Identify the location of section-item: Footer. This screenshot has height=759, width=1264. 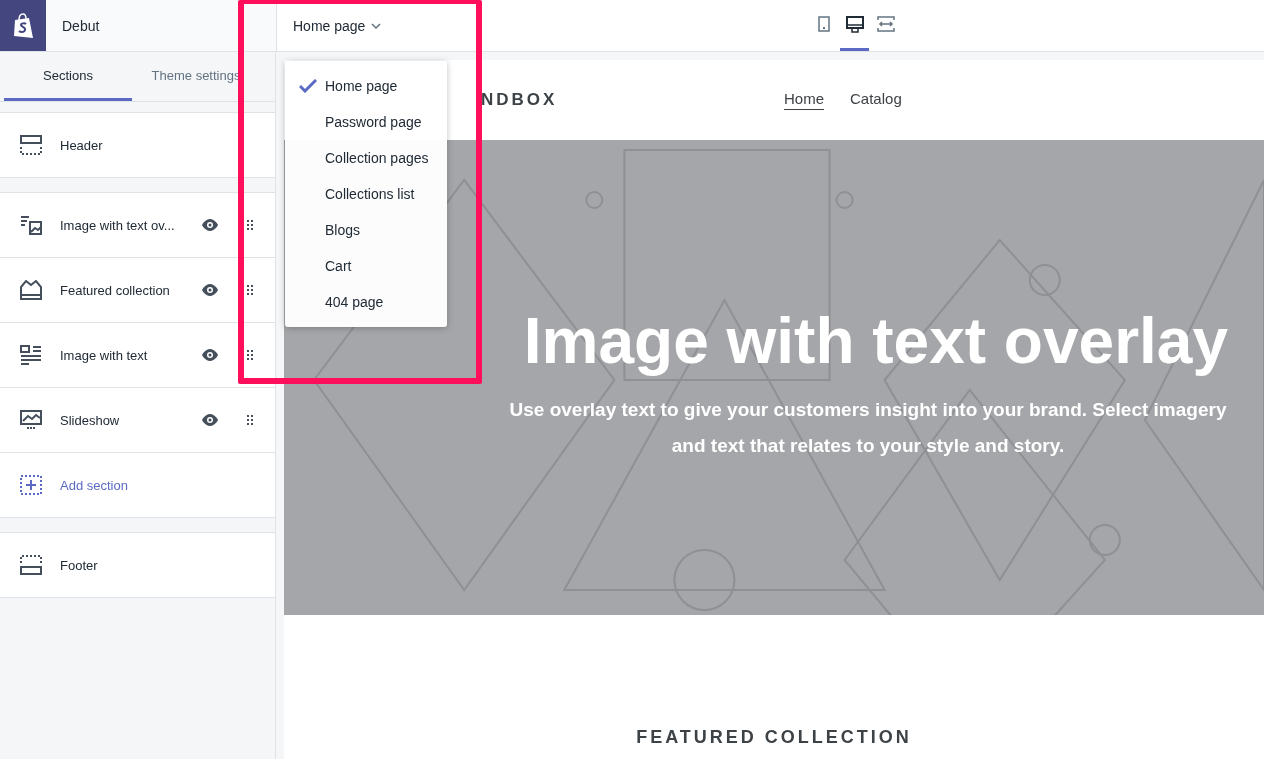
(147, 565).